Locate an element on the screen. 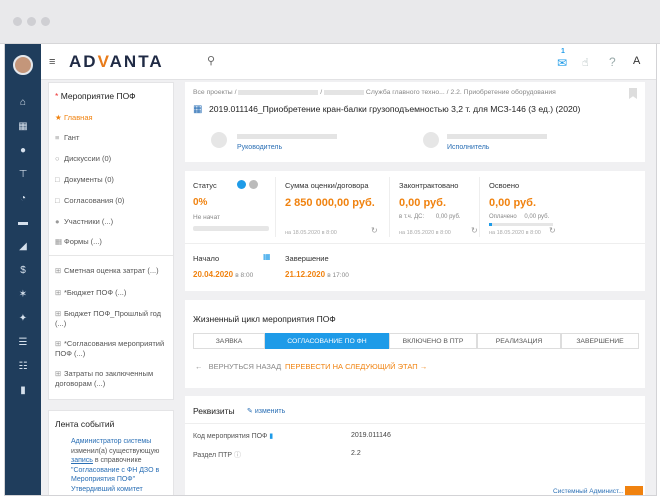 Image resolution: width=660 pixels, height=499 pixels. user-avatar is located at coordinates (23, 65).